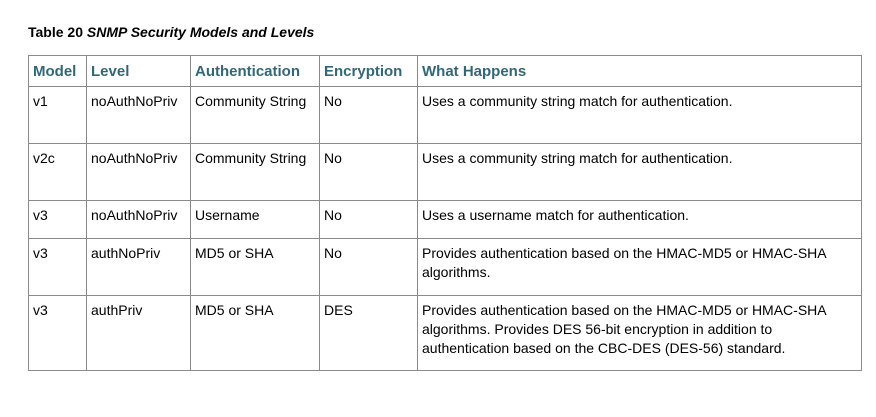 Image resolution: width=876 pixels, height=417 pixels. What do you see at coordinates (255, 220) in the screenshot?
I see `cell-authentication: Username` at bounding box center [255, 220].